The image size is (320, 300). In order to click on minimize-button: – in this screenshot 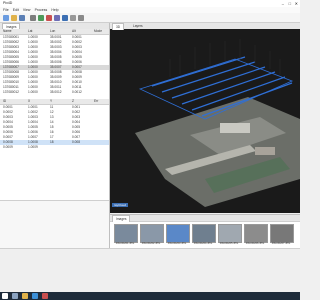, I will do `click(283, 3)`.